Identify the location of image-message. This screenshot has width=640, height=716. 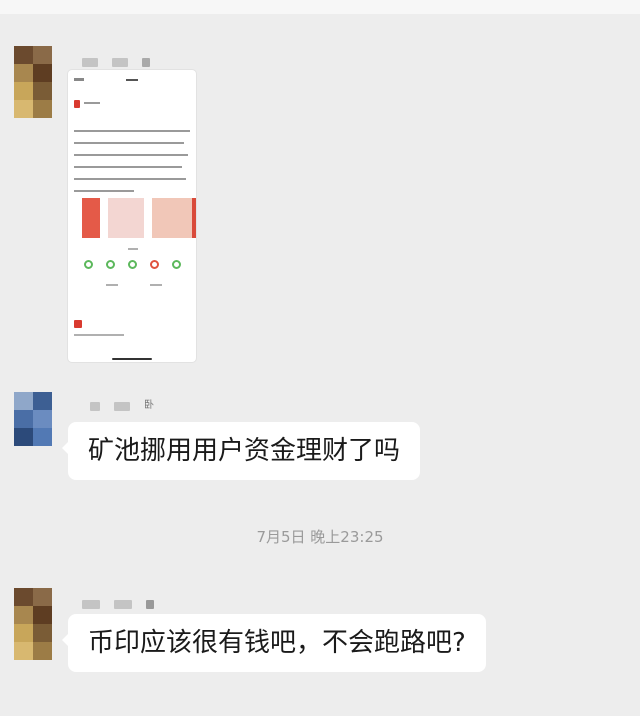
(132, 216).